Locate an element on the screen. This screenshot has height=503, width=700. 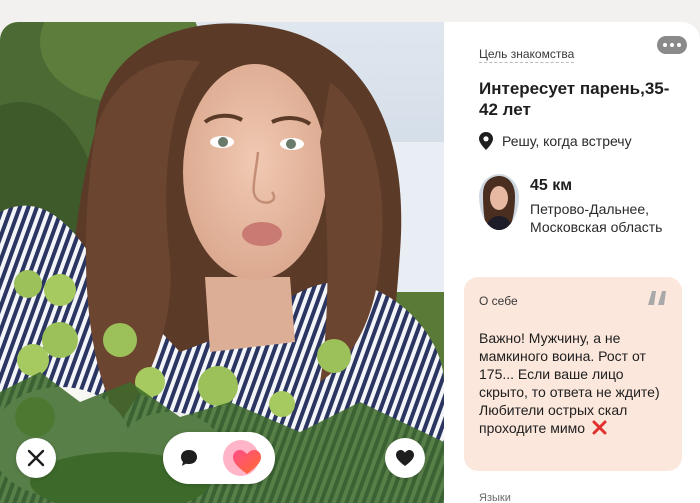
heart-icon is located at coordinates (405, 458).